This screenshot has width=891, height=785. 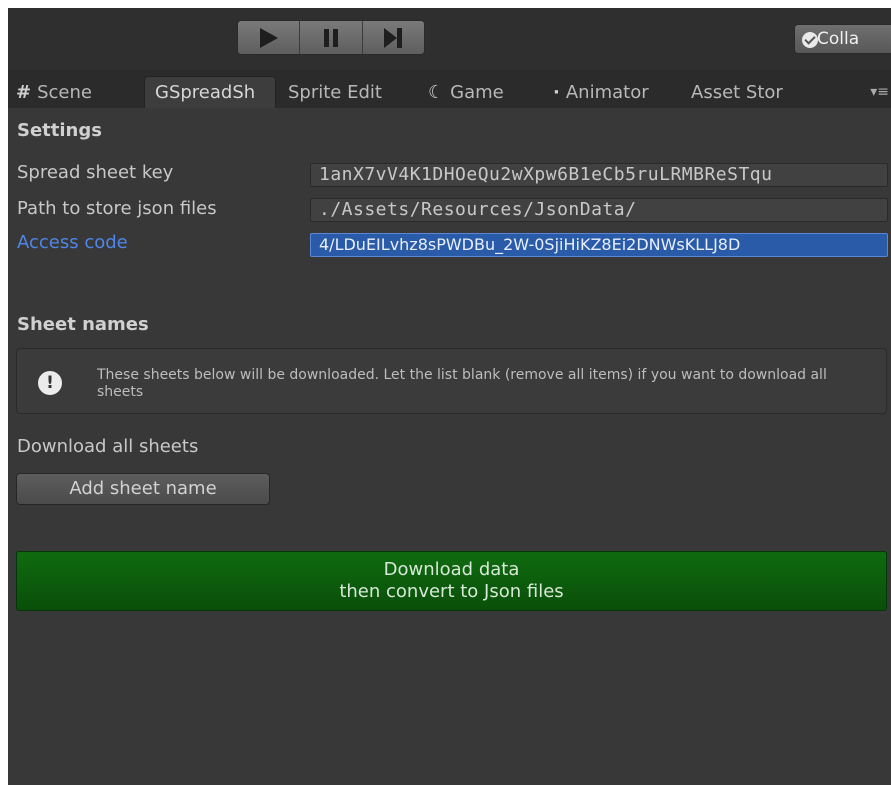 I want to click on playback-controls, so click(x=331, y=37).